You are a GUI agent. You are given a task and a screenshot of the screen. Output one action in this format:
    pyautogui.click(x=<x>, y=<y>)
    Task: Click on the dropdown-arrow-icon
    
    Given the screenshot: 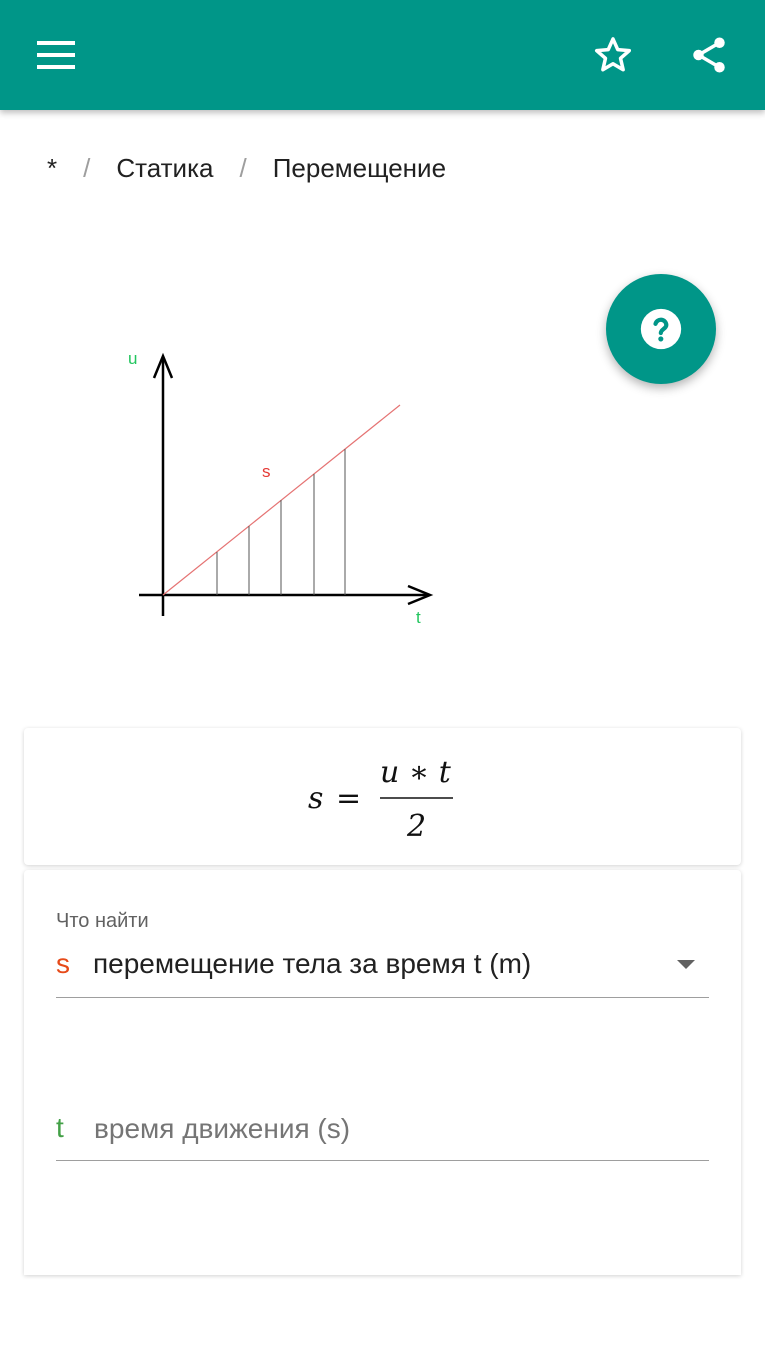 What is the action you would take?
    pyautogui.click(x=686, y=964)
    